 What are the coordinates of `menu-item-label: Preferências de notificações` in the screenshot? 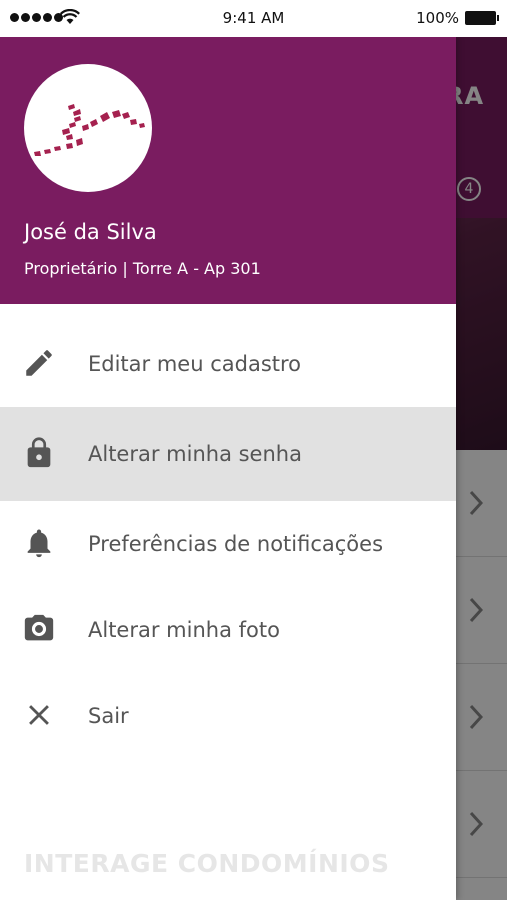 It's located at (236, 544).